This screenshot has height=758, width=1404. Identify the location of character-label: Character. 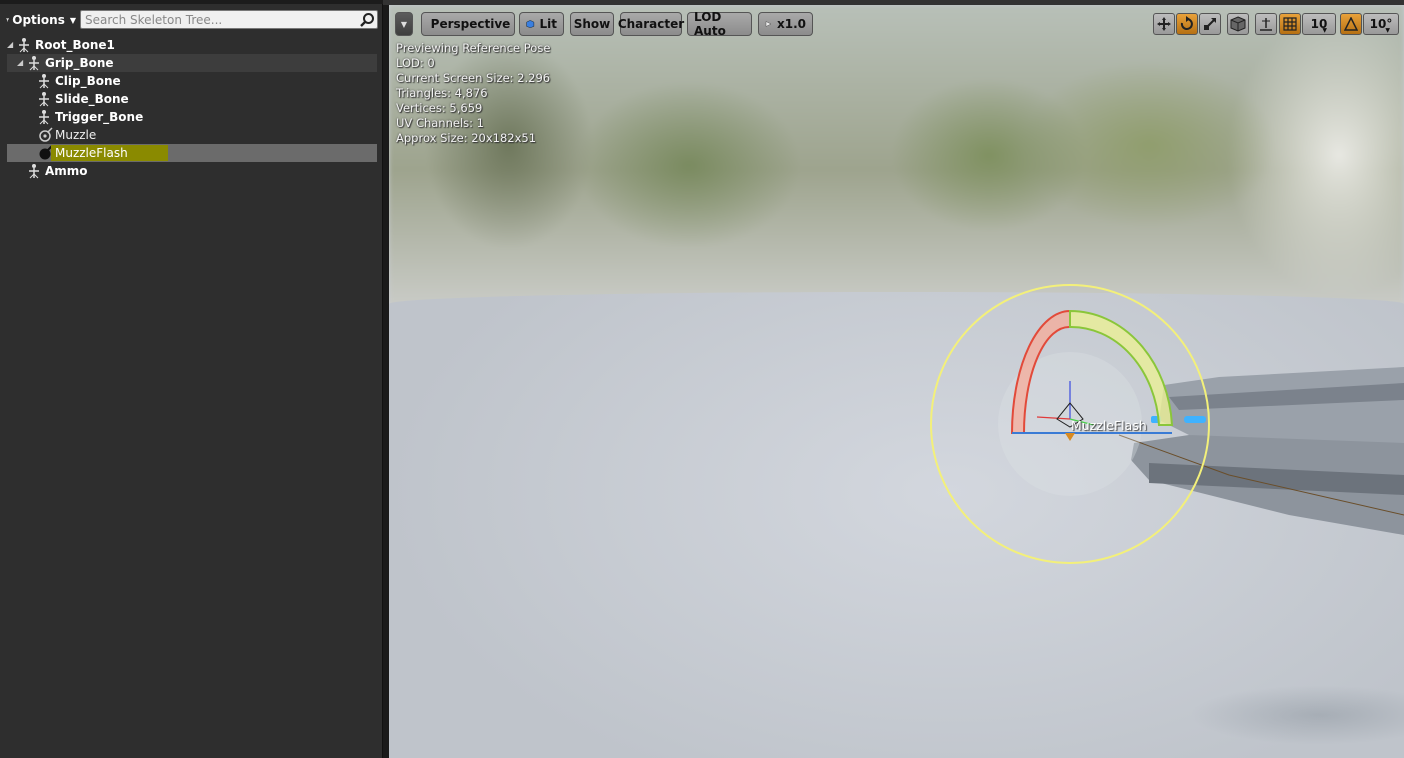
(651, 24).